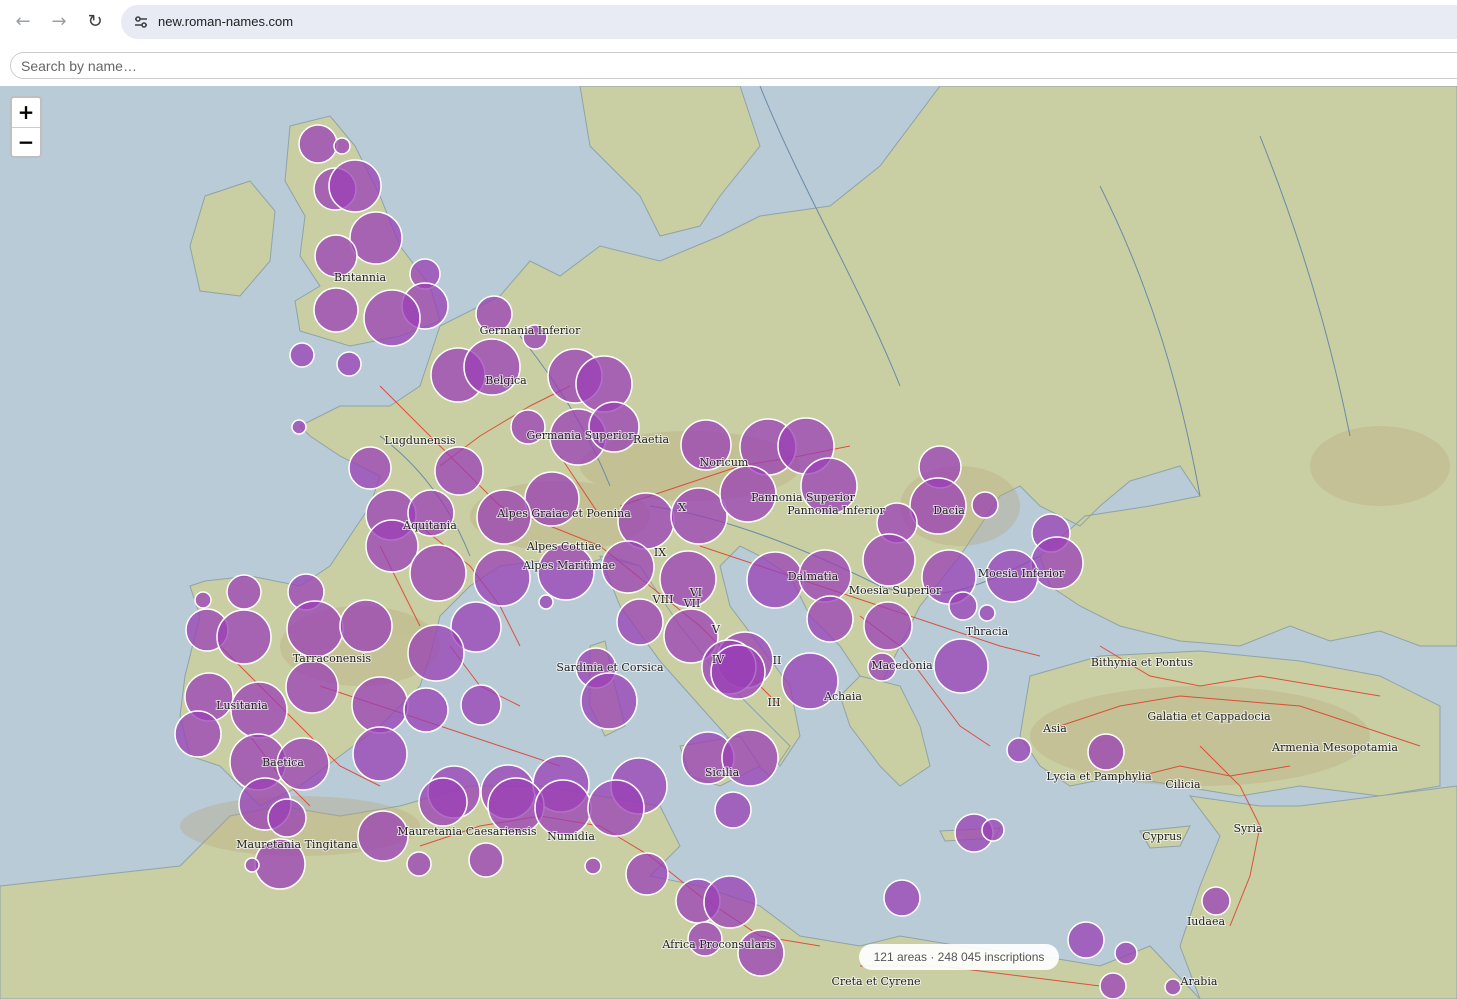  What do you see at coordinates (1099, 776) in the screenshot?
I see `region-label: Lycia et Pamphylia` at bounding box center [1099, 776].